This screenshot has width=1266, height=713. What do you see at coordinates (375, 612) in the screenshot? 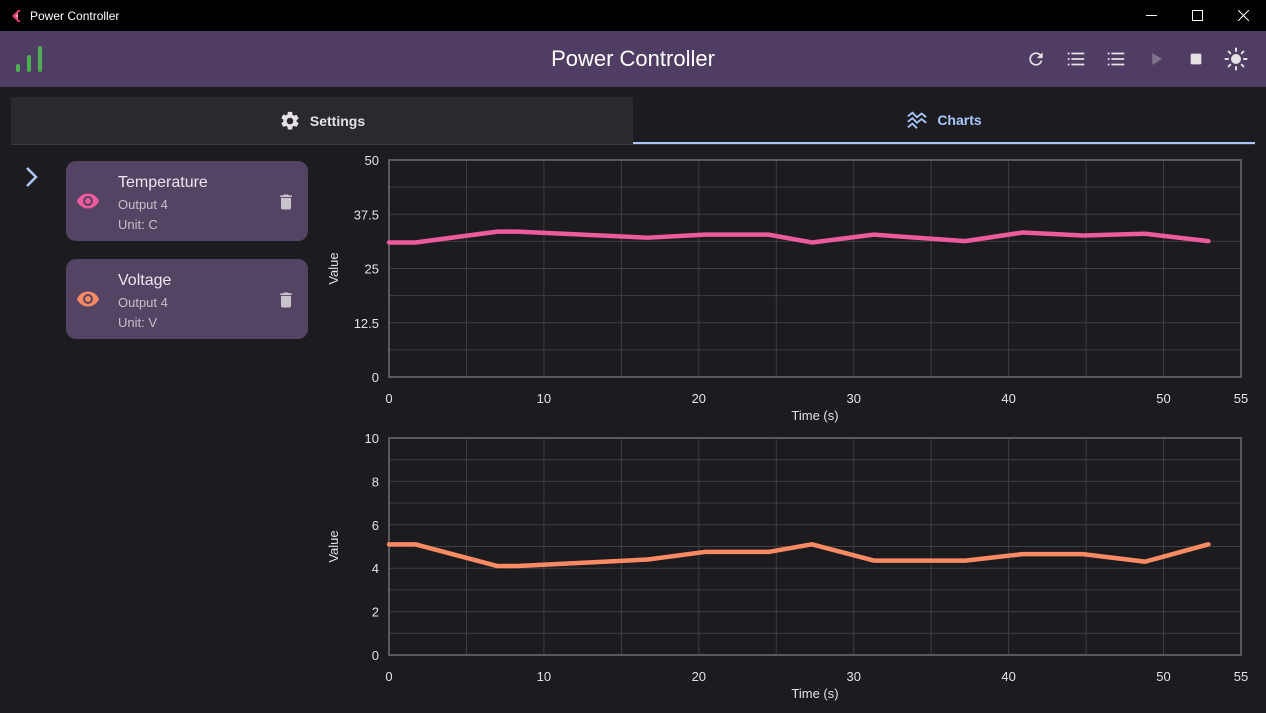
I see `y-tick-label: 2` at bounding box center [375, 612].